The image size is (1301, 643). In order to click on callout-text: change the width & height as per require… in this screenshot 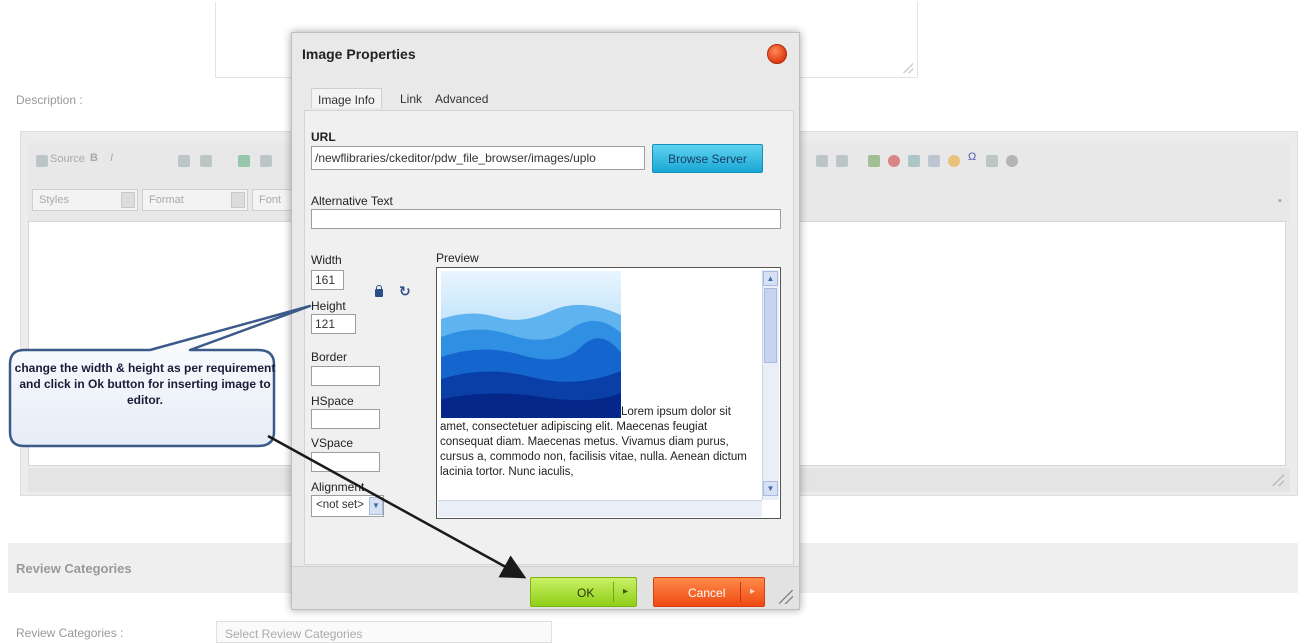, I will do `click(145, 384)`.